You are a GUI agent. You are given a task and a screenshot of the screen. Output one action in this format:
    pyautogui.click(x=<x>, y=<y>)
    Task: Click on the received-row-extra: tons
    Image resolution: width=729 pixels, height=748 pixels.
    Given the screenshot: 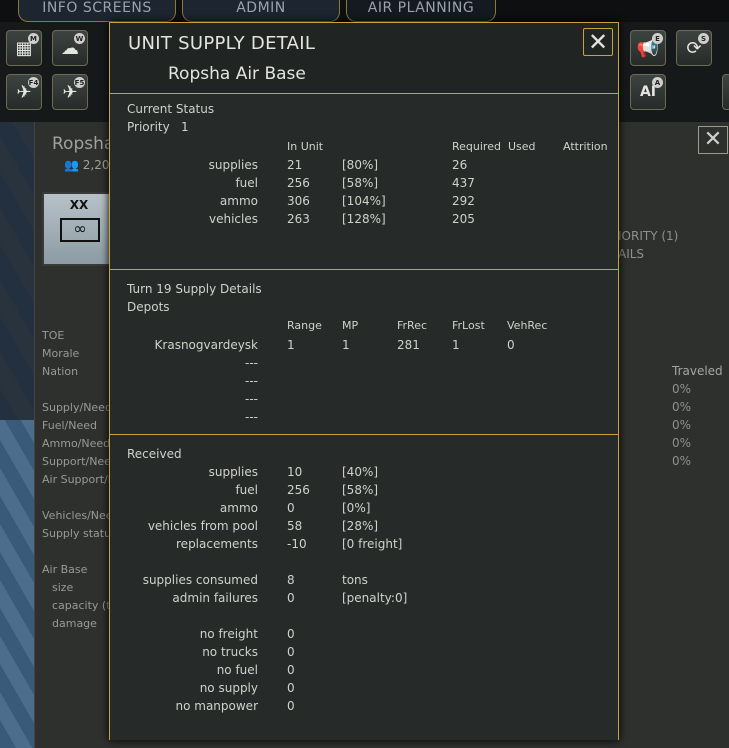 What is the action you would take?
    pyautogui.click(x=355, y=580)
    